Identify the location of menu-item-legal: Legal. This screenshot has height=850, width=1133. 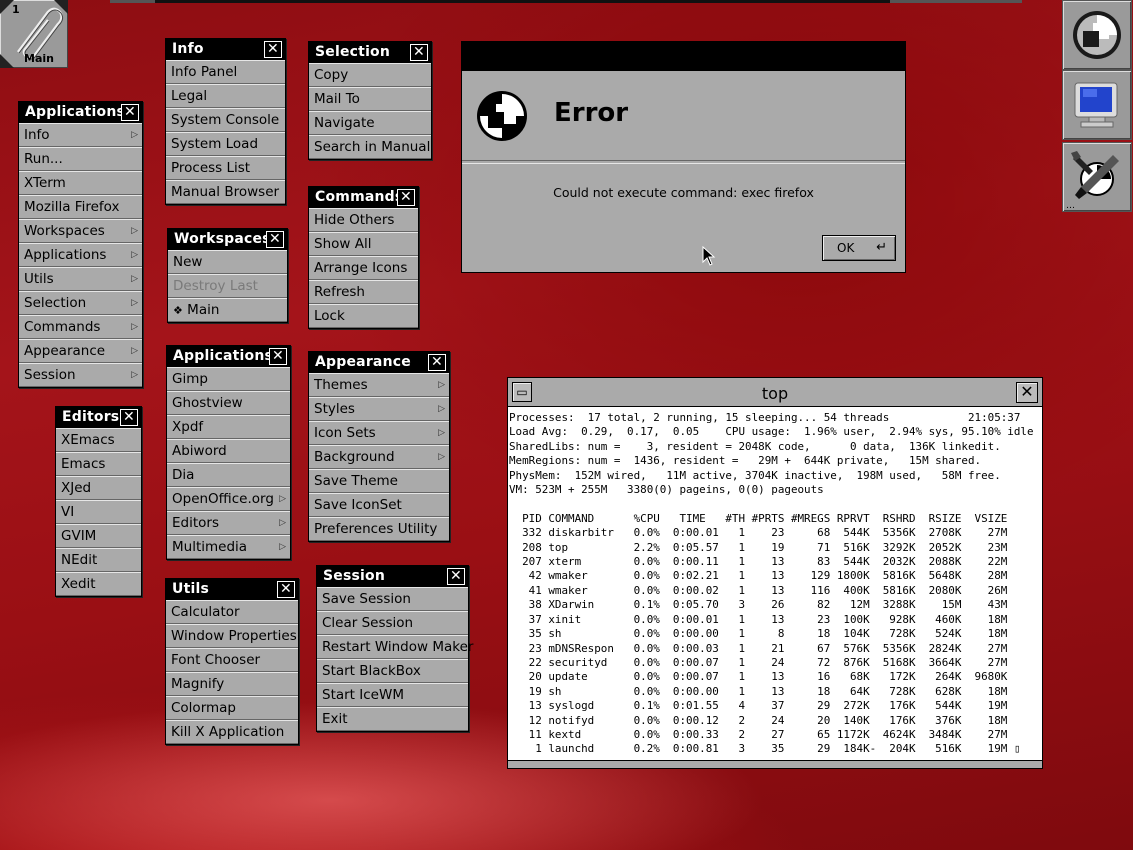
(225, 96).